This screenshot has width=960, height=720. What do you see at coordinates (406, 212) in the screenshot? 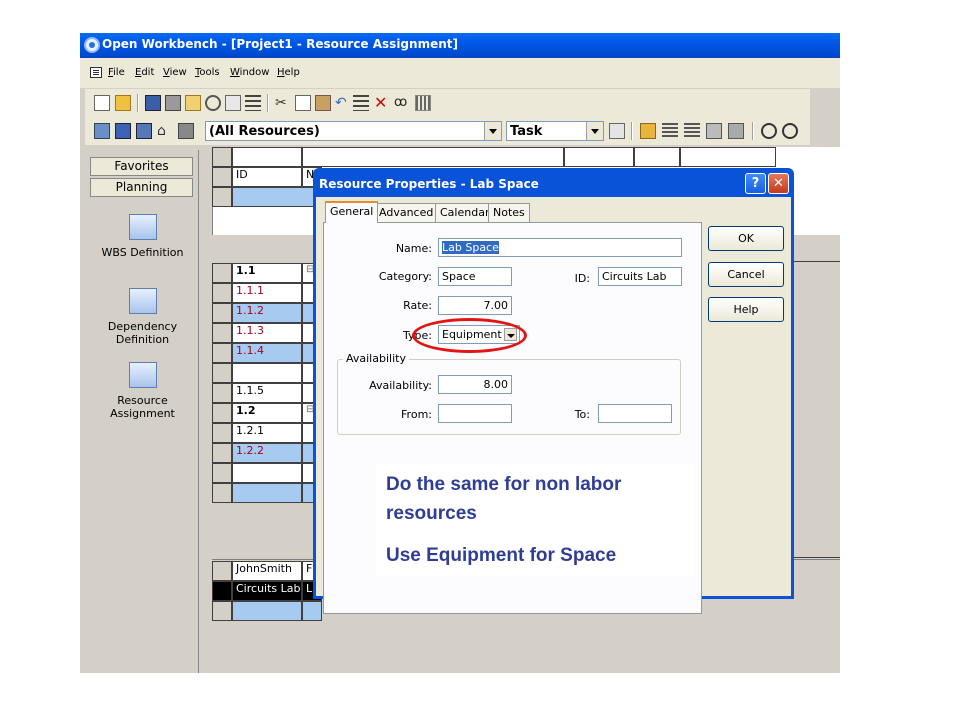
I see `tab-advanced: Advanced` at bounding box center [406, 212].